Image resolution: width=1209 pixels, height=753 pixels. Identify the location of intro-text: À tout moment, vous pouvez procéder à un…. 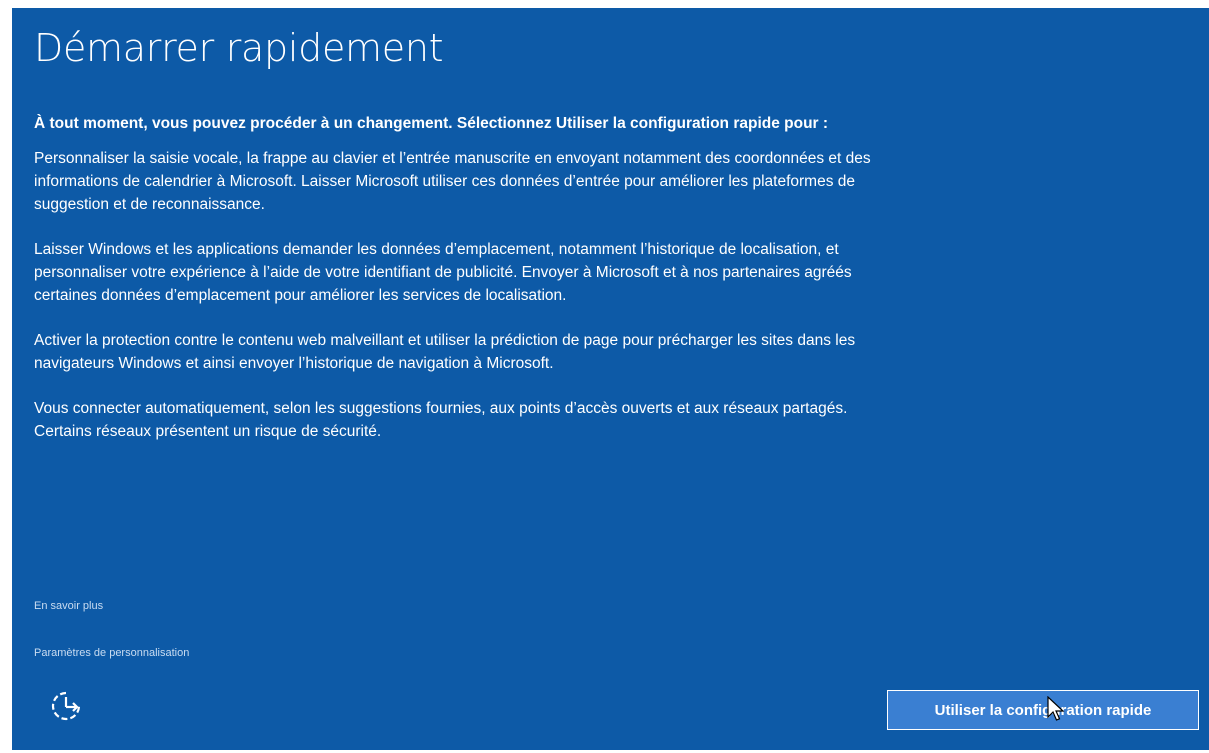
(431, 123).